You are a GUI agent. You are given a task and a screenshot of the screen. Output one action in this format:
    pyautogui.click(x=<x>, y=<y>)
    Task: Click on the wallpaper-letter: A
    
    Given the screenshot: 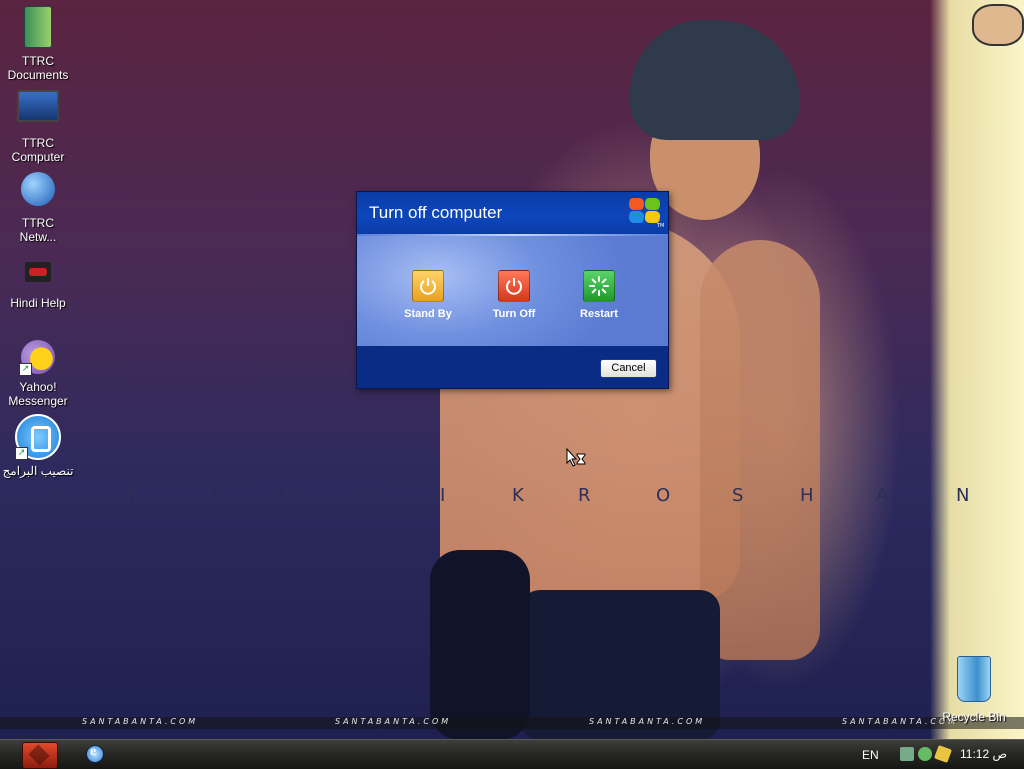 What is the action you would take?
    pyautogui.click(x=882, y=495)
    